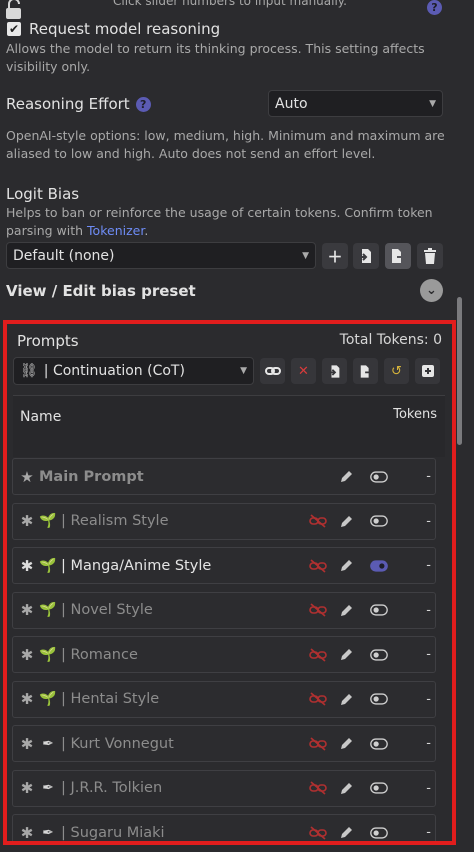 The height and width of the screenshot is (852, 474). What do you see at coordinates (133, 371) in the screenshot?
I see `prompt-preset-select: ⛓ | Continuation (CoT) ▼` at bounding box center [133, 371].